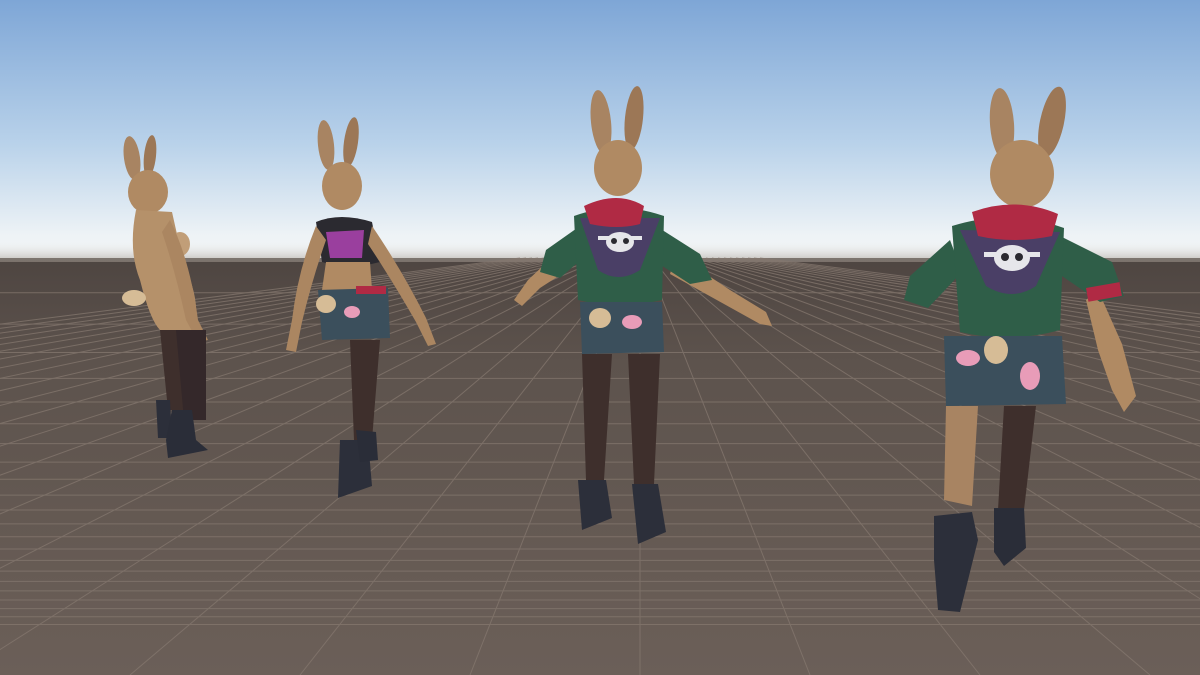 The width and height of the screenshot is (1200, 675). What do you see at coordinates (371, 290) in the screenshot?
I see `shorts-band` at bounding box center [371, 290].